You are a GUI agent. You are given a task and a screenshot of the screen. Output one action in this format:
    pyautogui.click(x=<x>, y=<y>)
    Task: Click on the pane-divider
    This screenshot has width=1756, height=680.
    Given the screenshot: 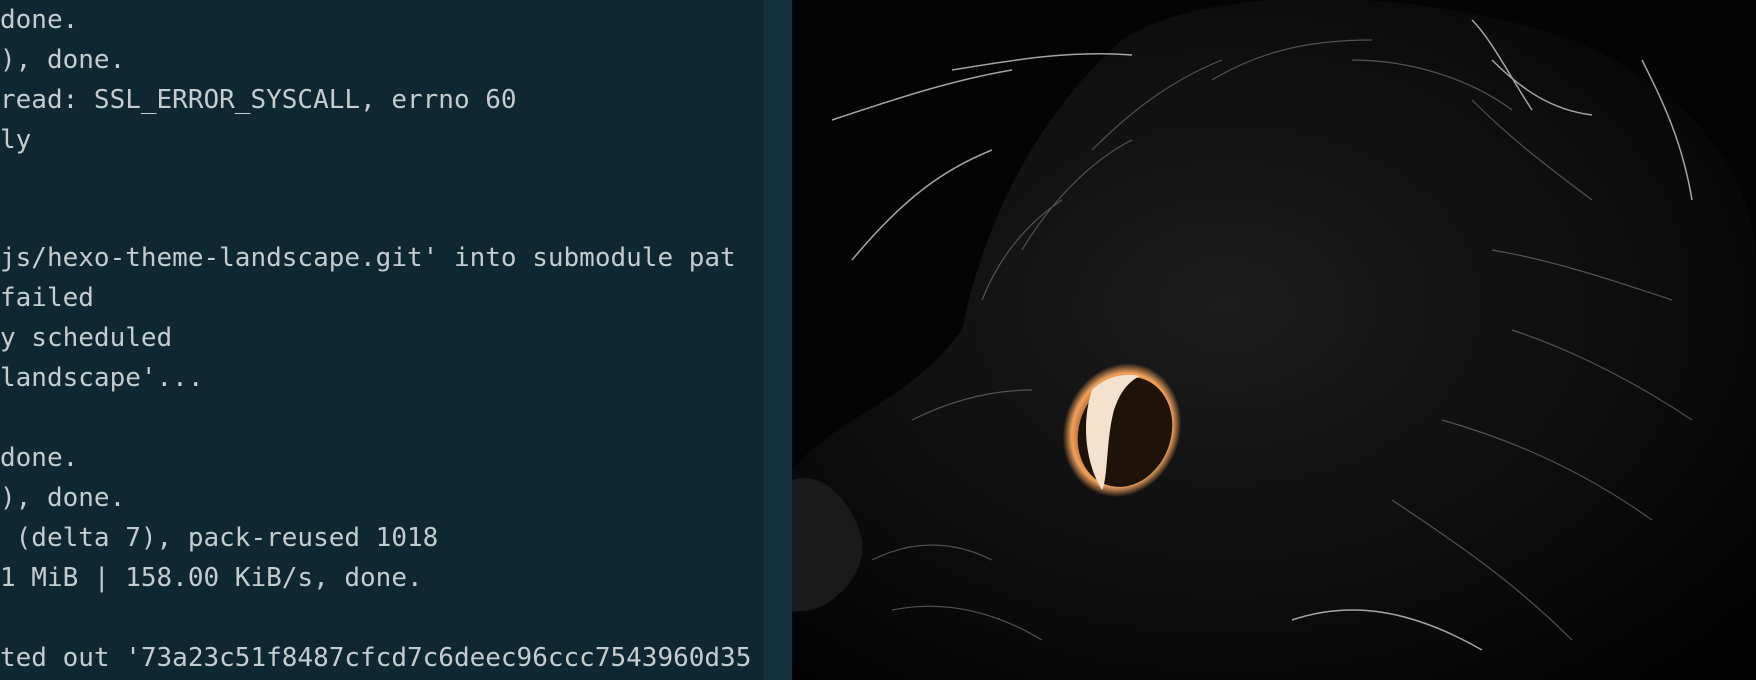 What is the action you would take?
    pyautogui.click(x=778, y=340)
    